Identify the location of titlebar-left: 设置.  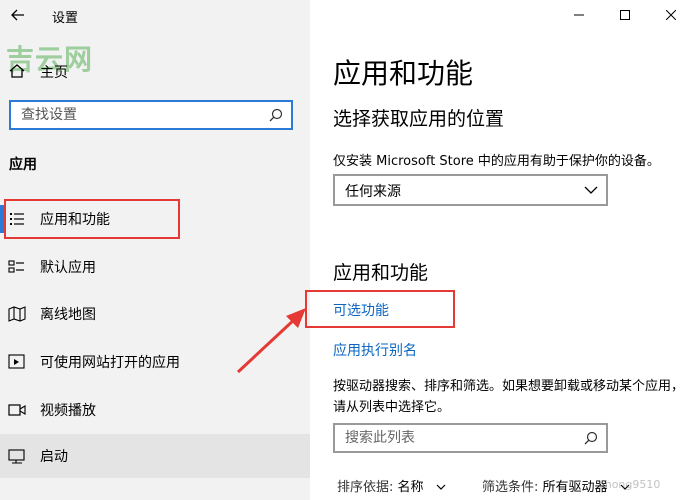
(155, 15).